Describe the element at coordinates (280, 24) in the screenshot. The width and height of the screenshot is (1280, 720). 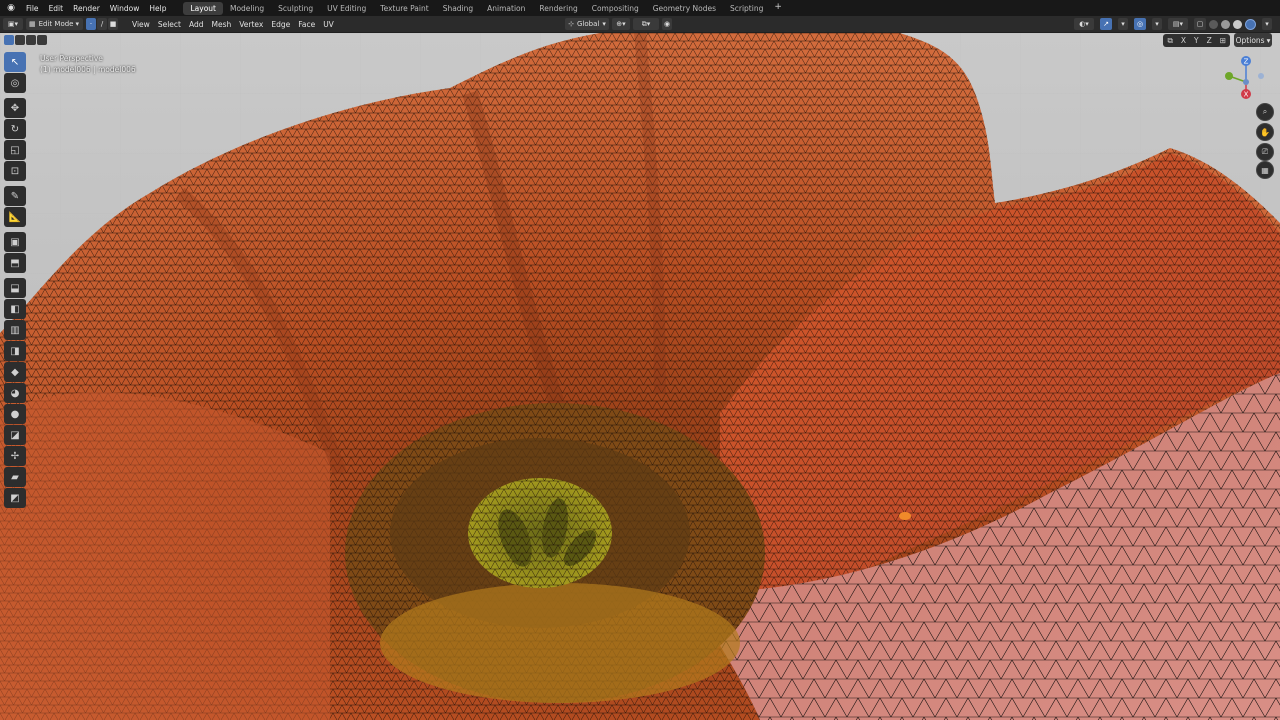
I see `menu-edge: Edge` at that location.